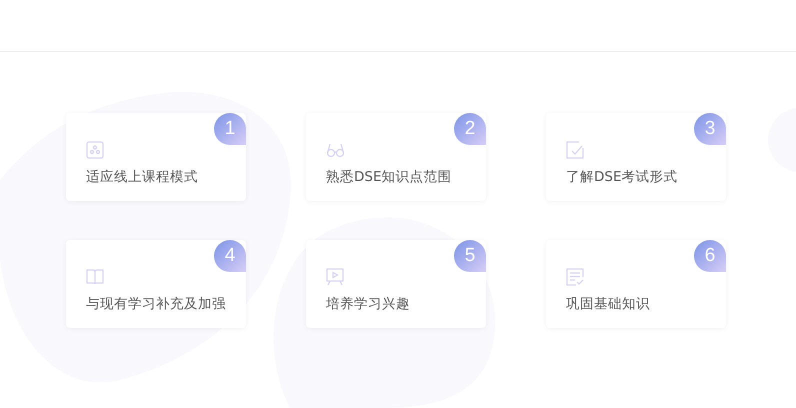 Image resolution: width=796 pixels, height=408 pixels. What do you see at coordinates (710, 256) in the screenshot?
I see `number-badge: 6` at bounding box center [710, 256].